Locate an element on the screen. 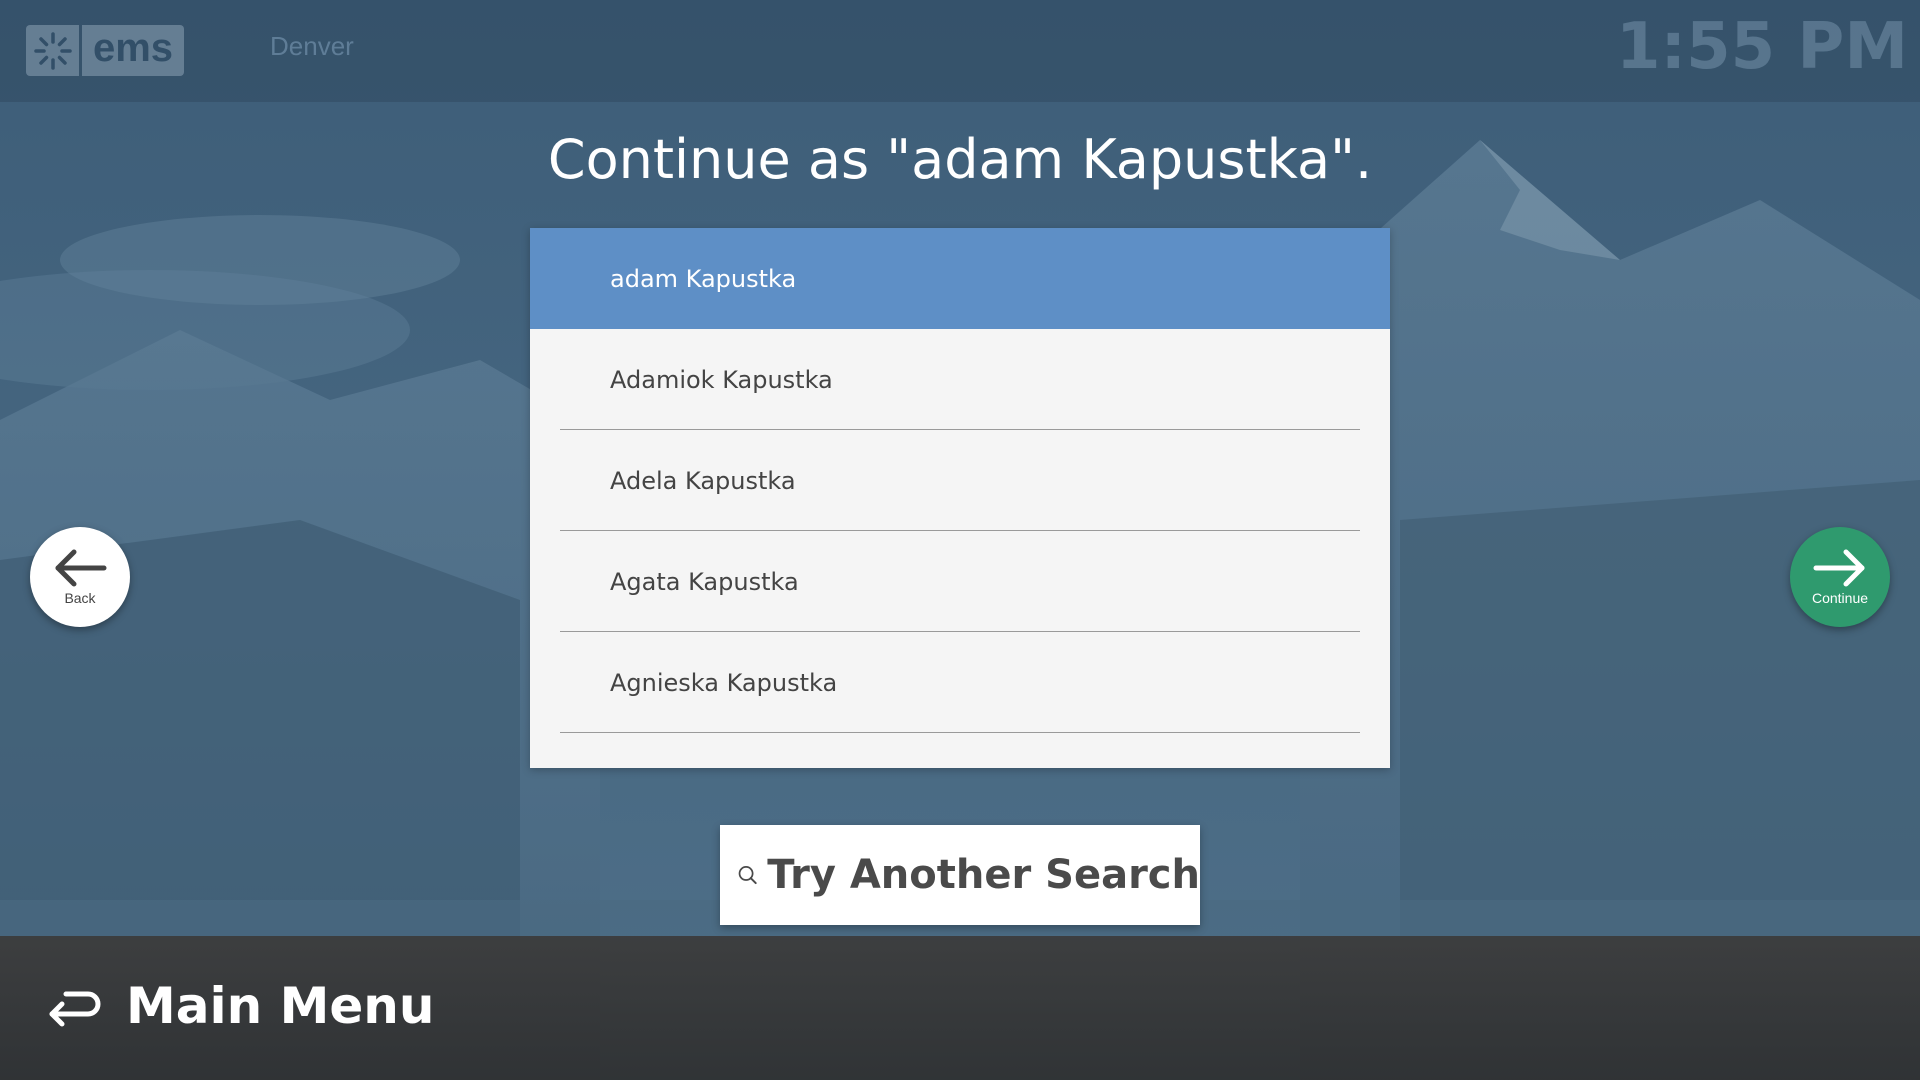 Image resolution: width=1920 pixels, height=1080 pixels. list-item: Adamiok Kapustka is located at coordinates (960, 379).